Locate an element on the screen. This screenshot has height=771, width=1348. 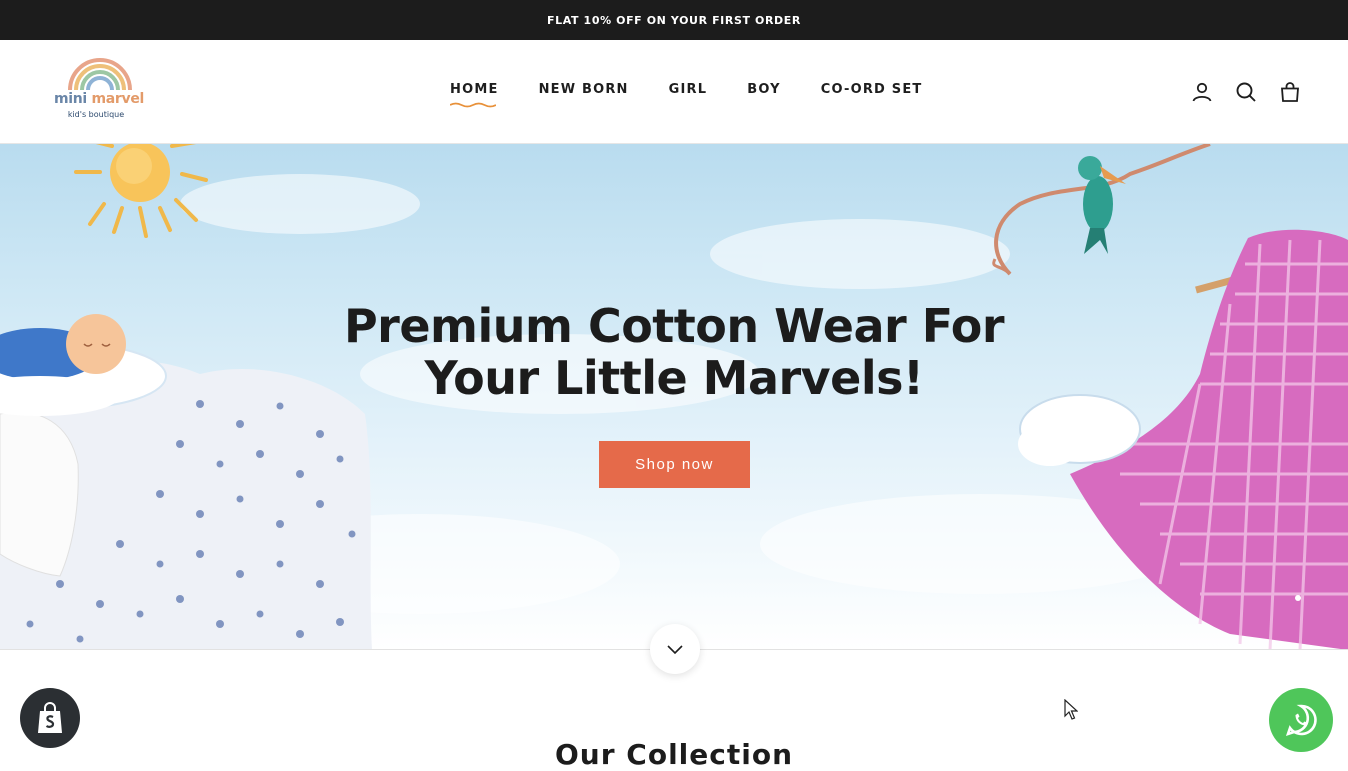
mouse-cursor-icon is located at coordinates (1071, 709).